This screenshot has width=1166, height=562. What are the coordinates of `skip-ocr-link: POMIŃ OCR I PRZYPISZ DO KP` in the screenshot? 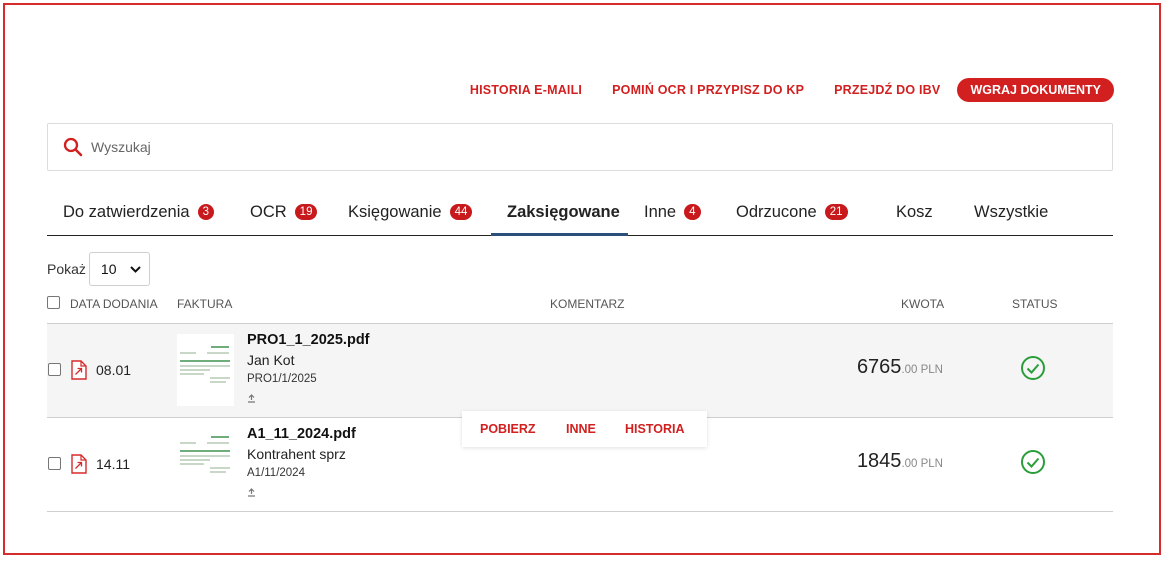 It's located at (708, 90).